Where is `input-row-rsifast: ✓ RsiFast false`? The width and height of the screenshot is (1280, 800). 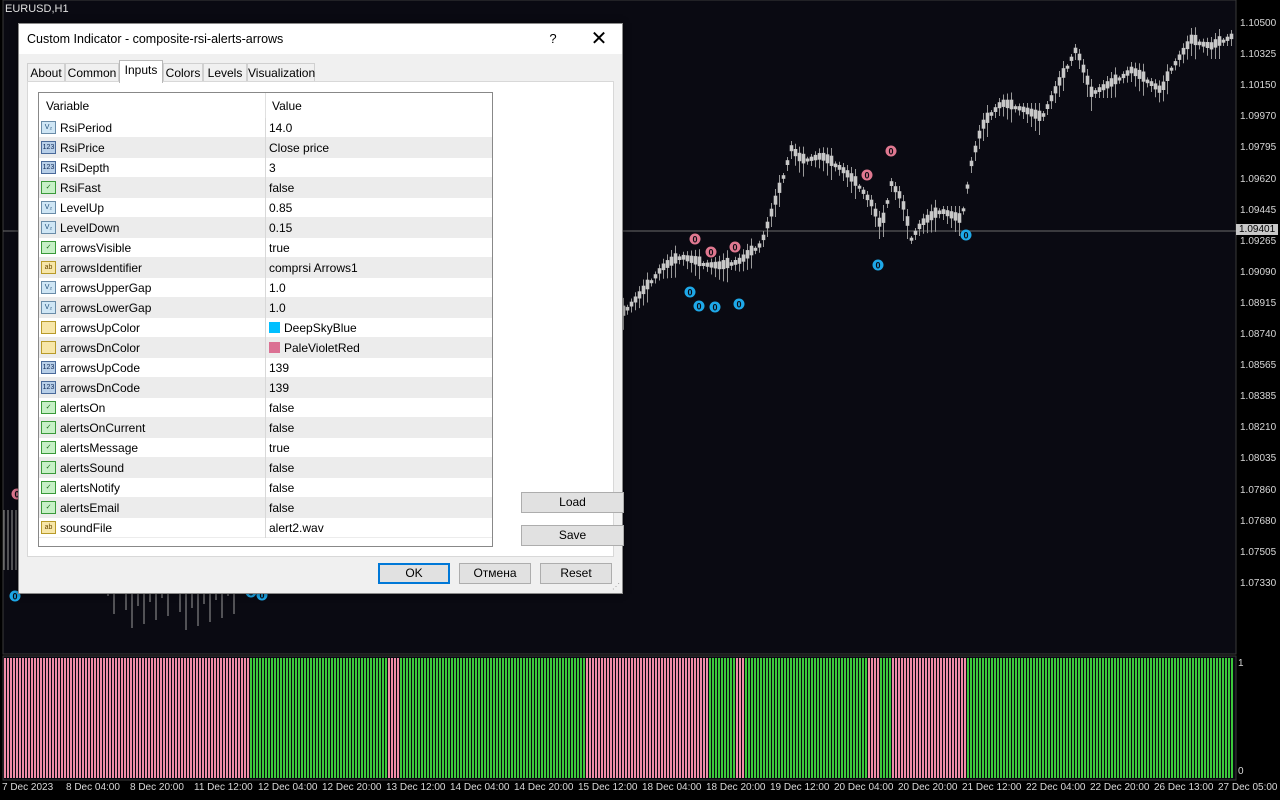
input-row-rsifast: ✓ RsiFast false is located at coordinates (265, 188).